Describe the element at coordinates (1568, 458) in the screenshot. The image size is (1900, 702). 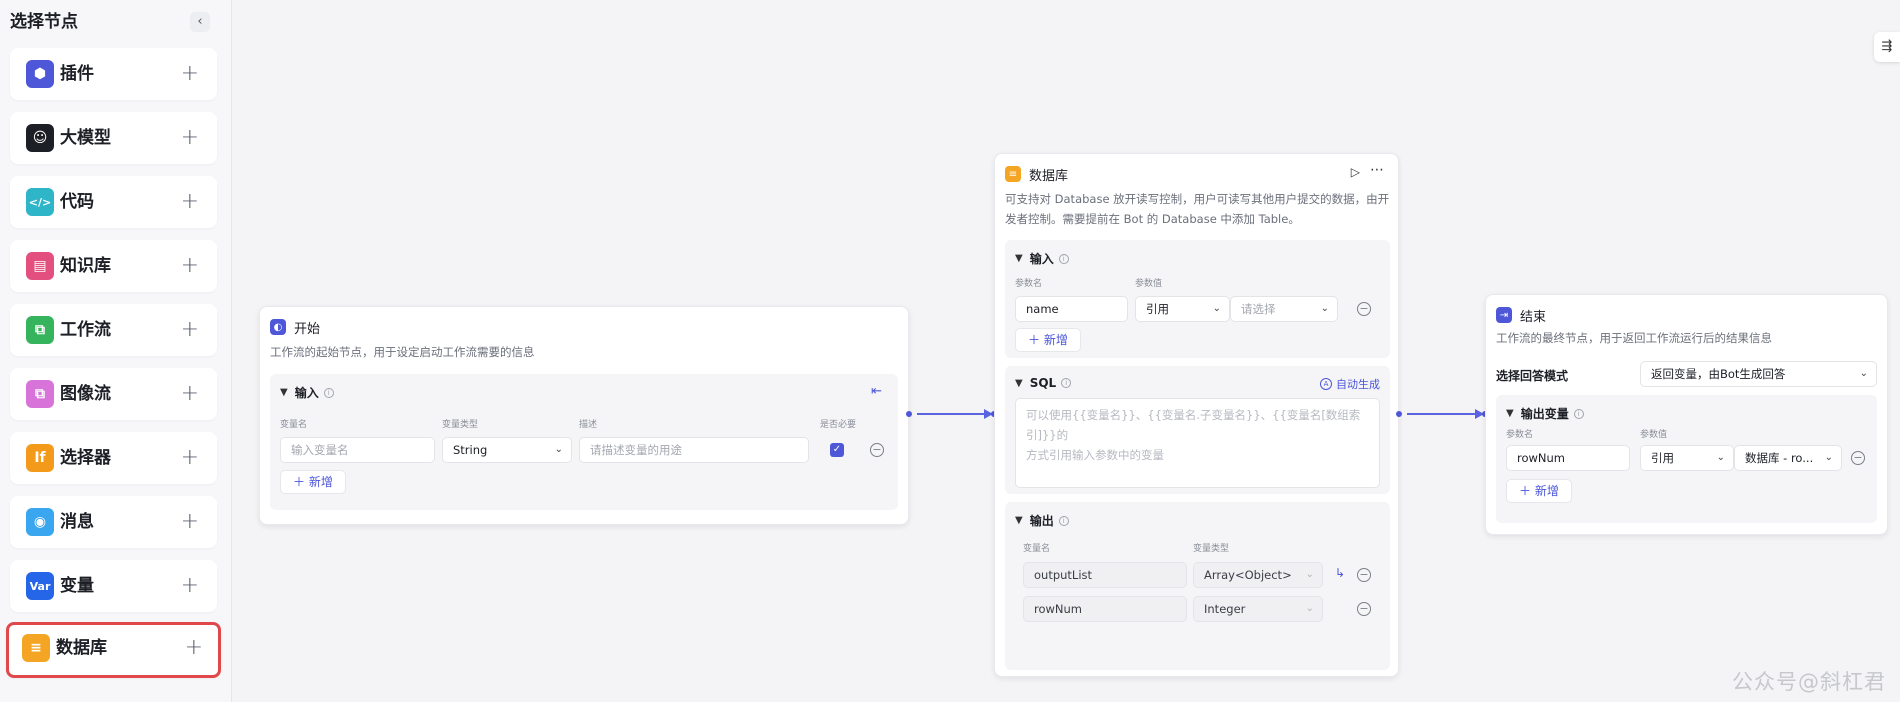
I see `output-param-name-input: rowNum` at that location.